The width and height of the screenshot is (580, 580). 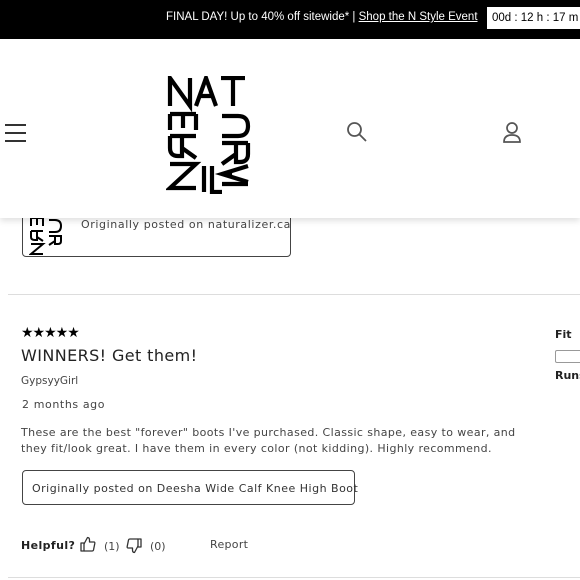 What do you see at coordinates (209, 135) in the screenshot?
I see `naturalizer-logo` at bounding box center [209, 135].